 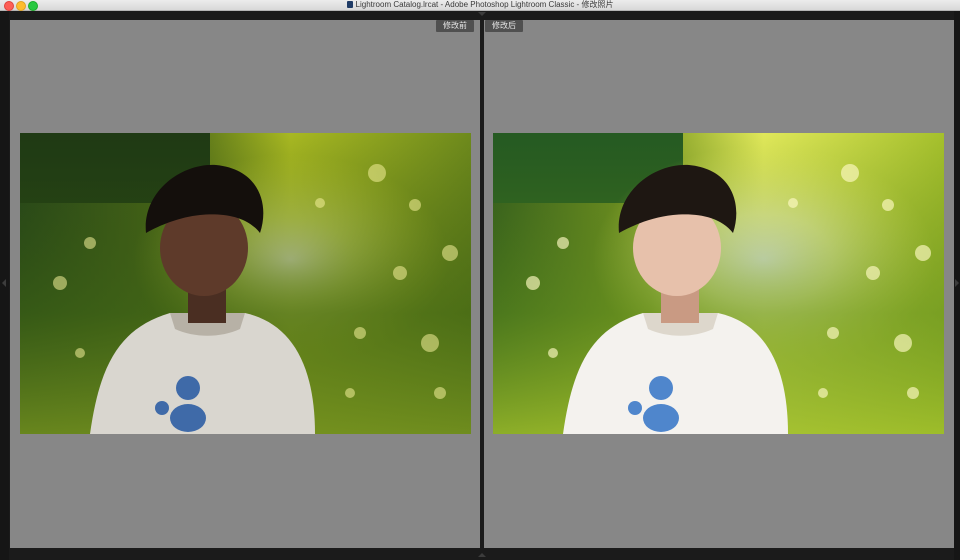 I want to click on expand-filmstrip-icon, so click(x=482, y=555).